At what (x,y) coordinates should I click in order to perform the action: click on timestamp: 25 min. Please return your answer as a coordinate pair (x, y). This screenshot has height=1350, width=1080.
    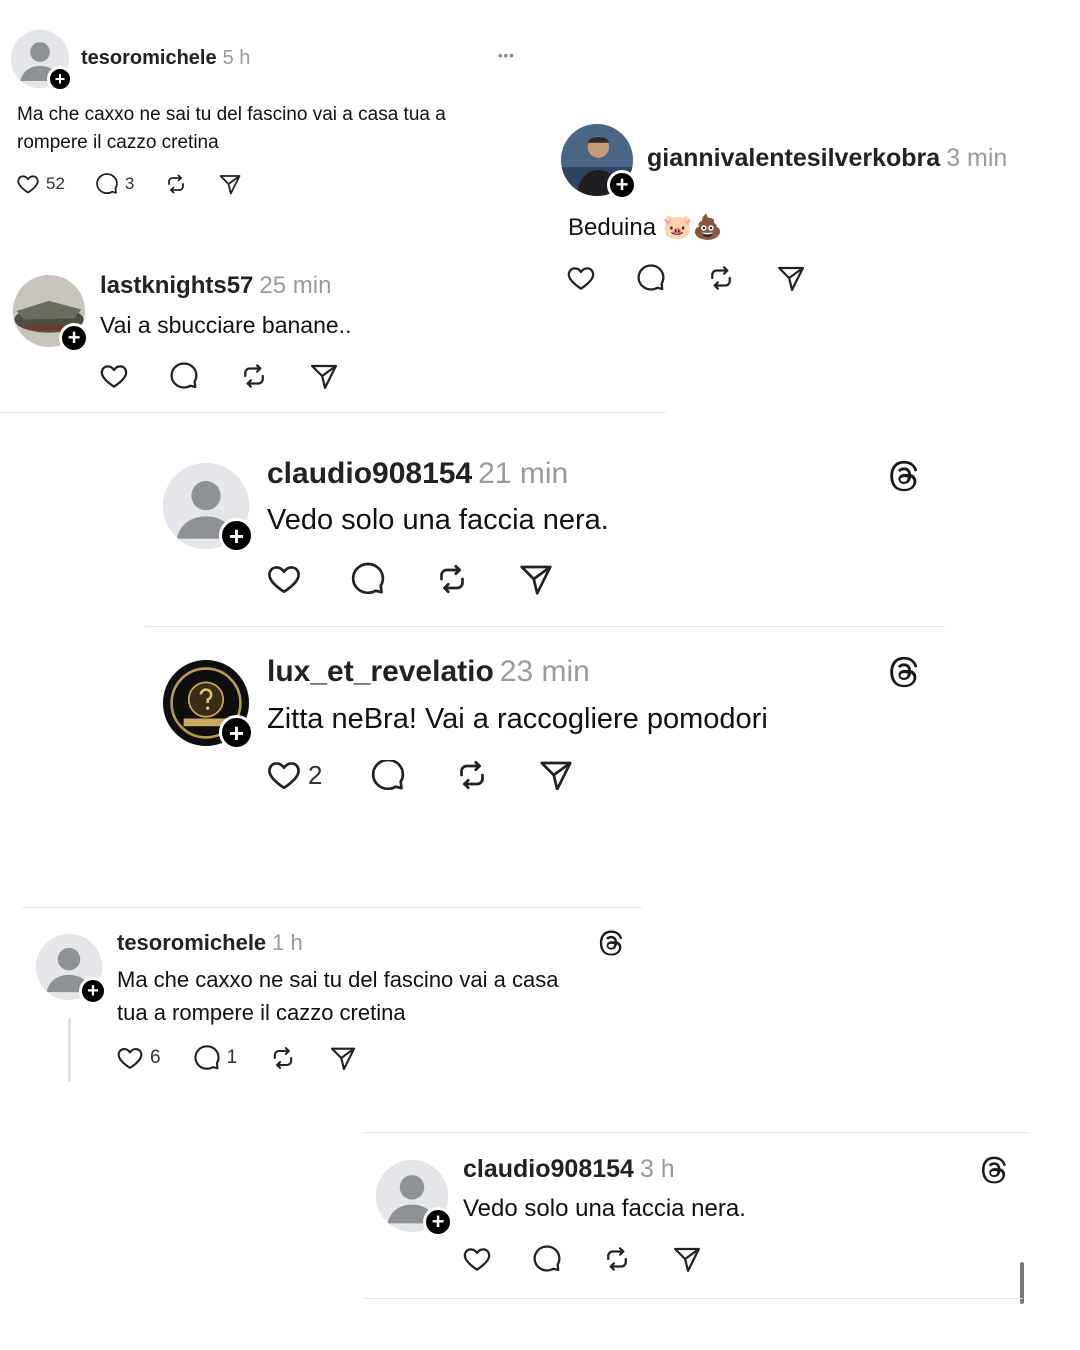
    Looking at the image, I should click on (295, 285).